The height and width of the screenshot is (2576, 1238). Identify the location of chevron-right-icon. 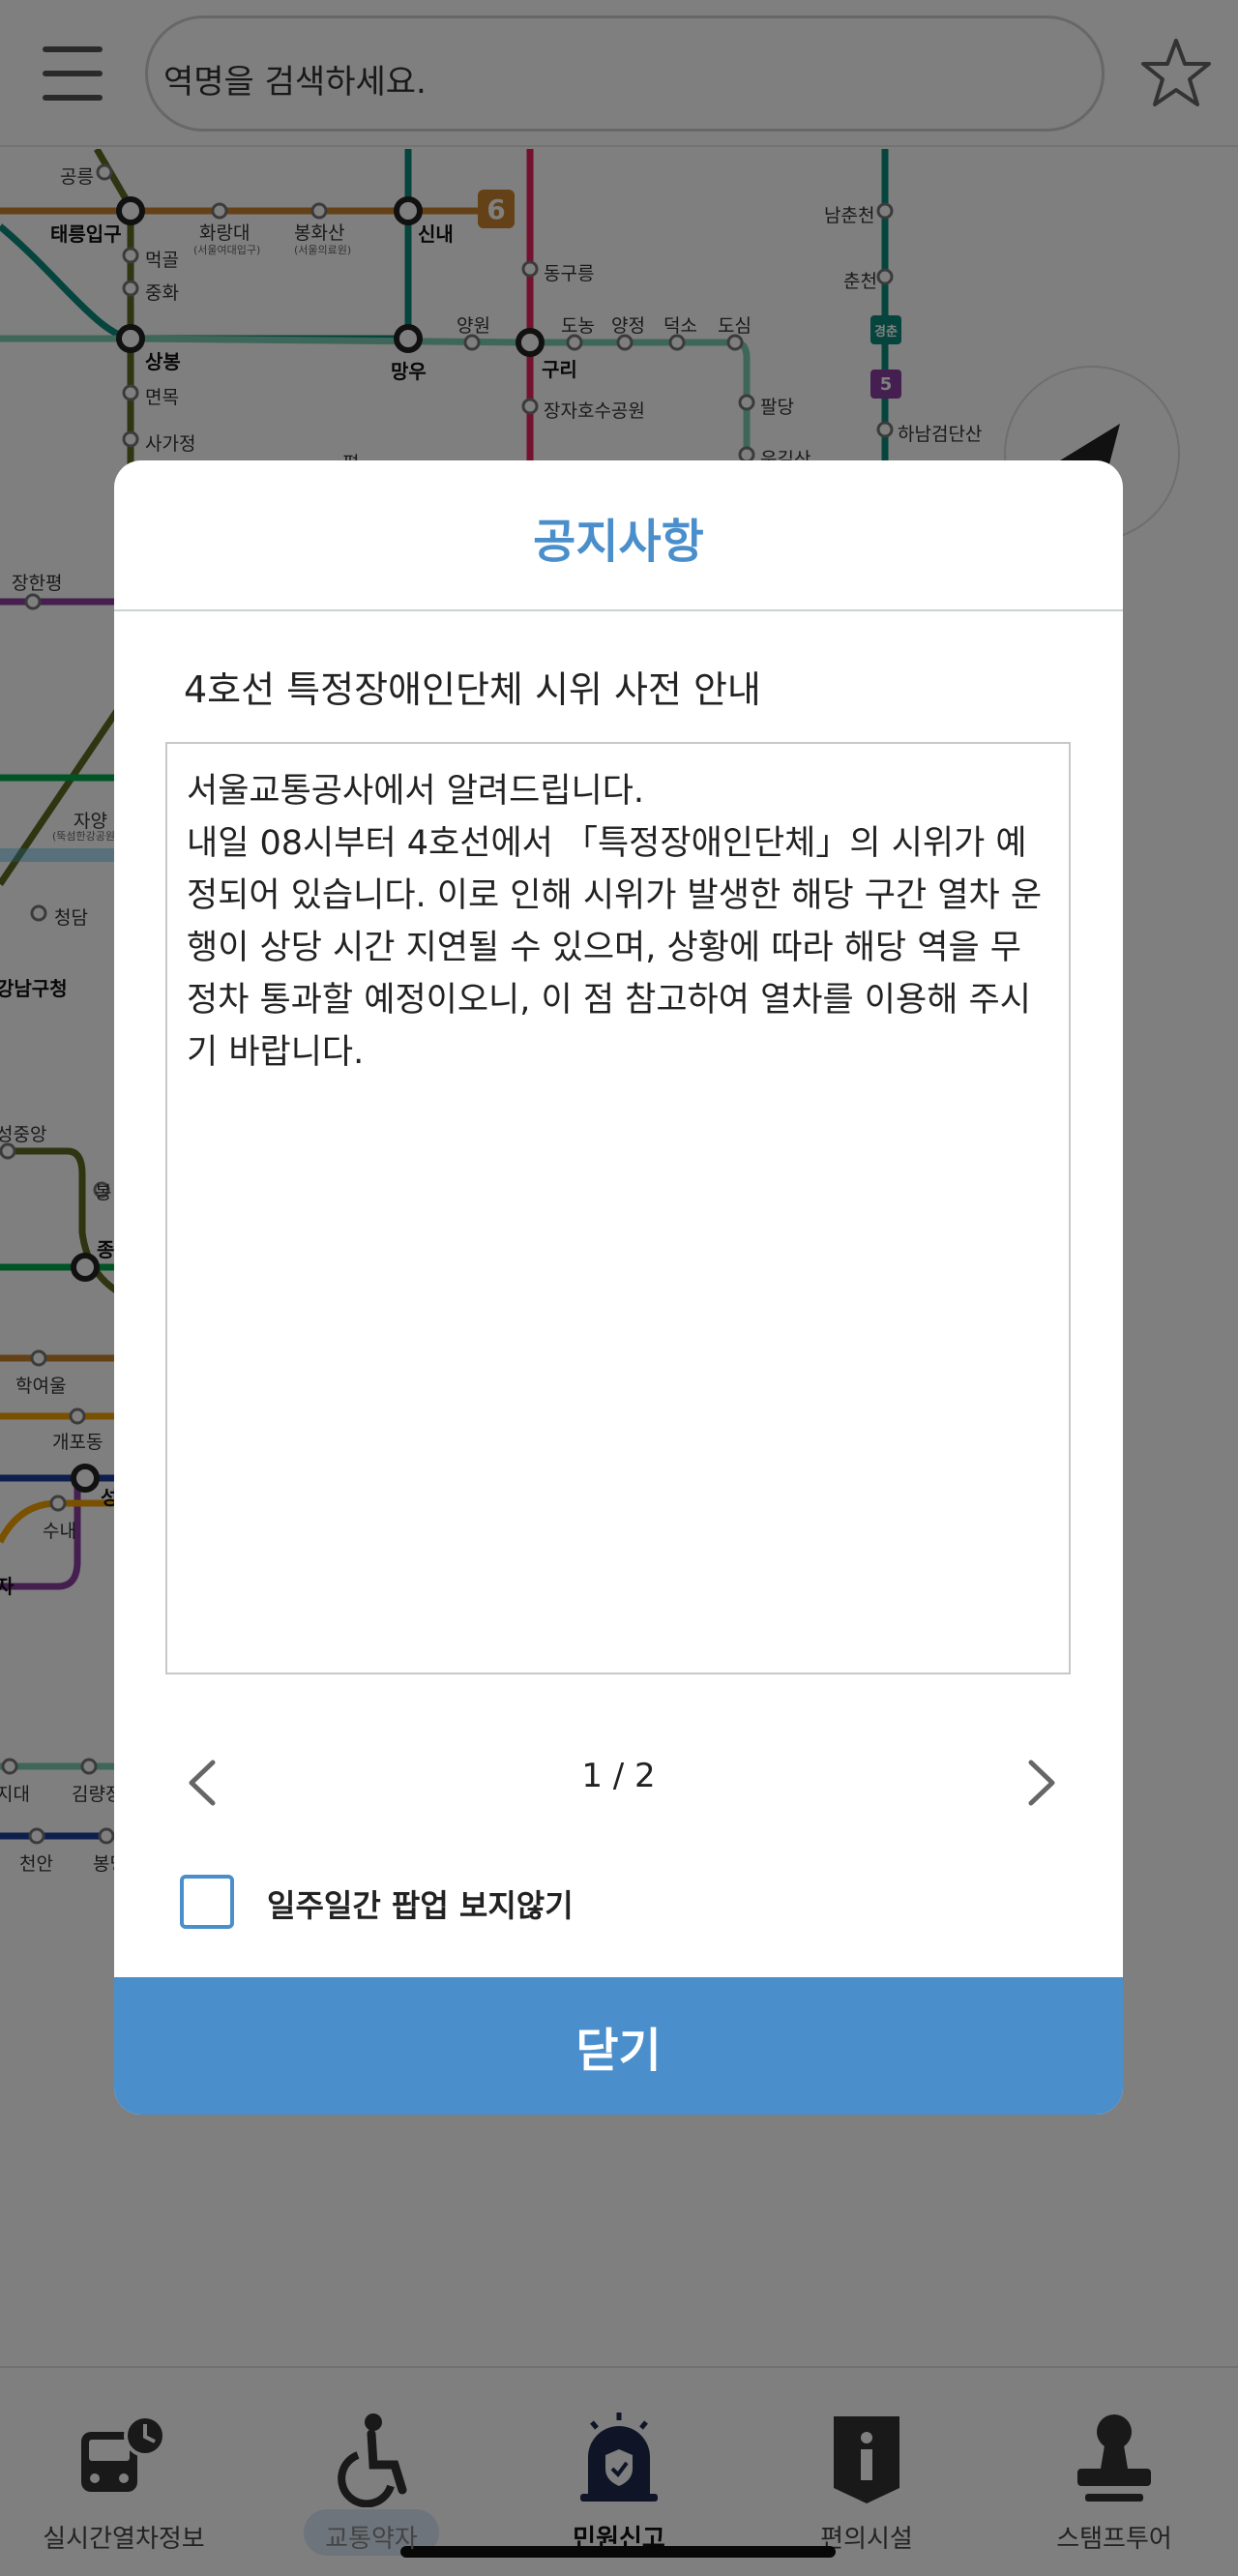
(1041, 1783).